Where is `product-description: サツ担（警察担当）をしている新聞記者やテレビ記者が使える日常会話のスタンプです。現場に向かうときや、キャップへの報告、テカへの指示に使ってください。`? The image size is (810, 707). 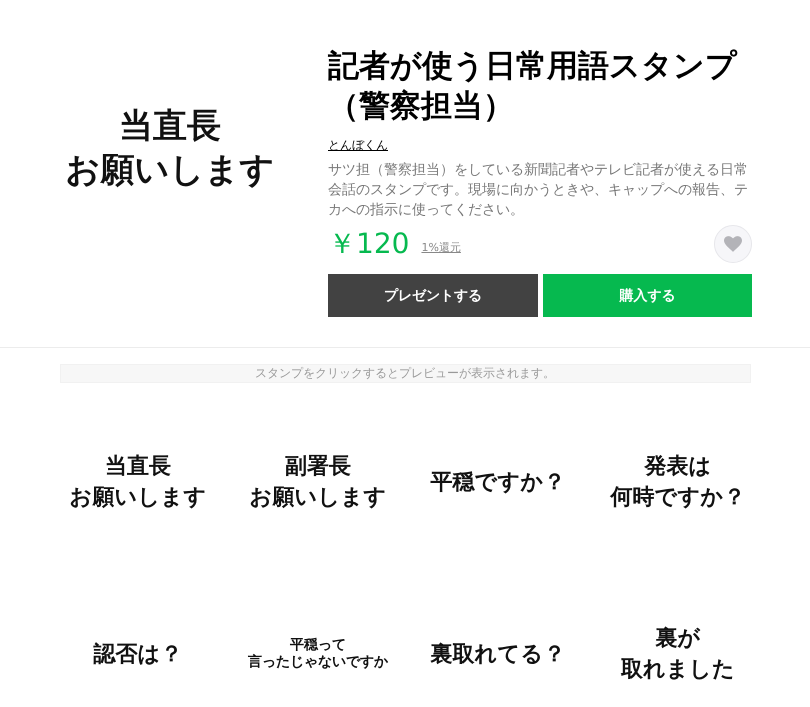 product-description: サツ担（警察担当）をしている新聞記者やテレビ記者が使える日常会話のスタンプです。現場に向かうときや、キャップへの報告、テカへの指示に使ってください。 is located at coordinates (538, 190).